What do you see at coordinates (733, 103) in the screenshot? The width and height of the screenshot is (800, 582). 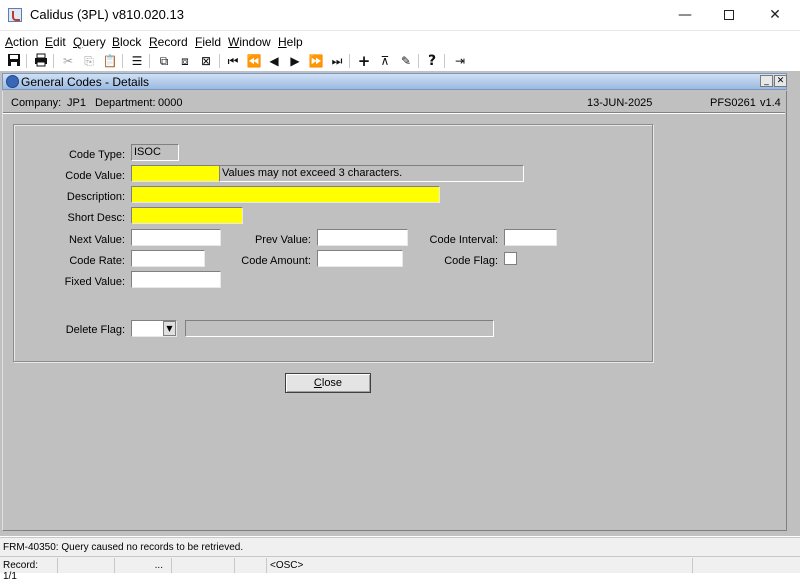 I see `form-id: PFS0261` at bounding box center [733, 103].